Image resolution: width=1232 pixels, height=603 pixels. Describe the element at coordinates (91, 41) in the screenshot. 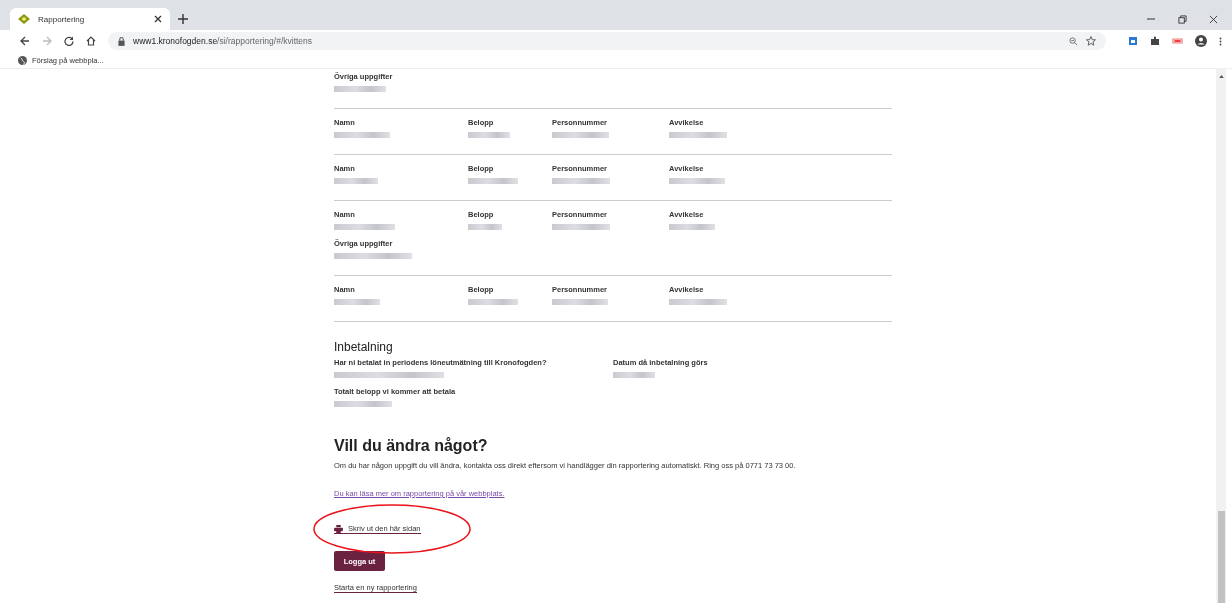

I see `home-icon` at that location.